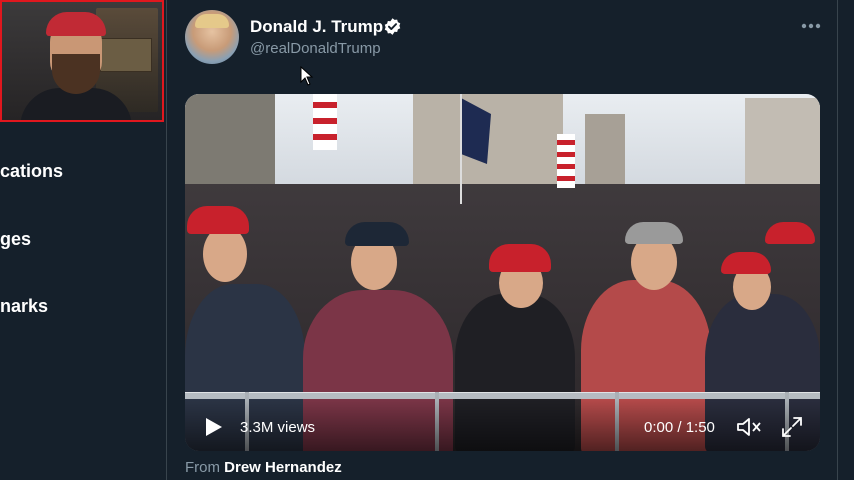 This screenshot has width=854, height=480. Describe the element at coordinates (283, 467) in the screenshot. I see `video-source-name: Drew Hernandez` at that location.